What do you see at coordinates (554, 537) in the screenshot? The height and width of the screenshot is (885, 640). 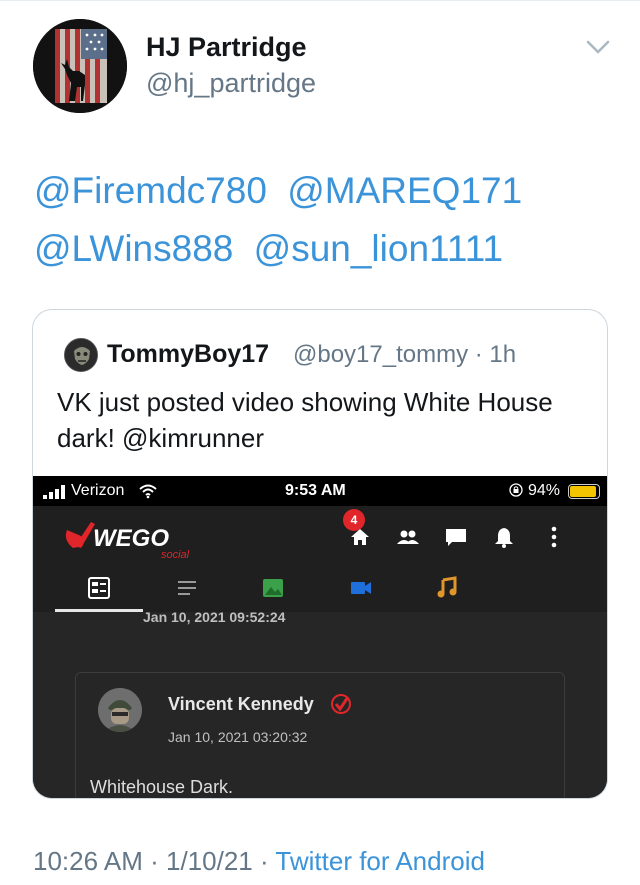 I see `more-menu-icon` at bounding box center [554, 537].